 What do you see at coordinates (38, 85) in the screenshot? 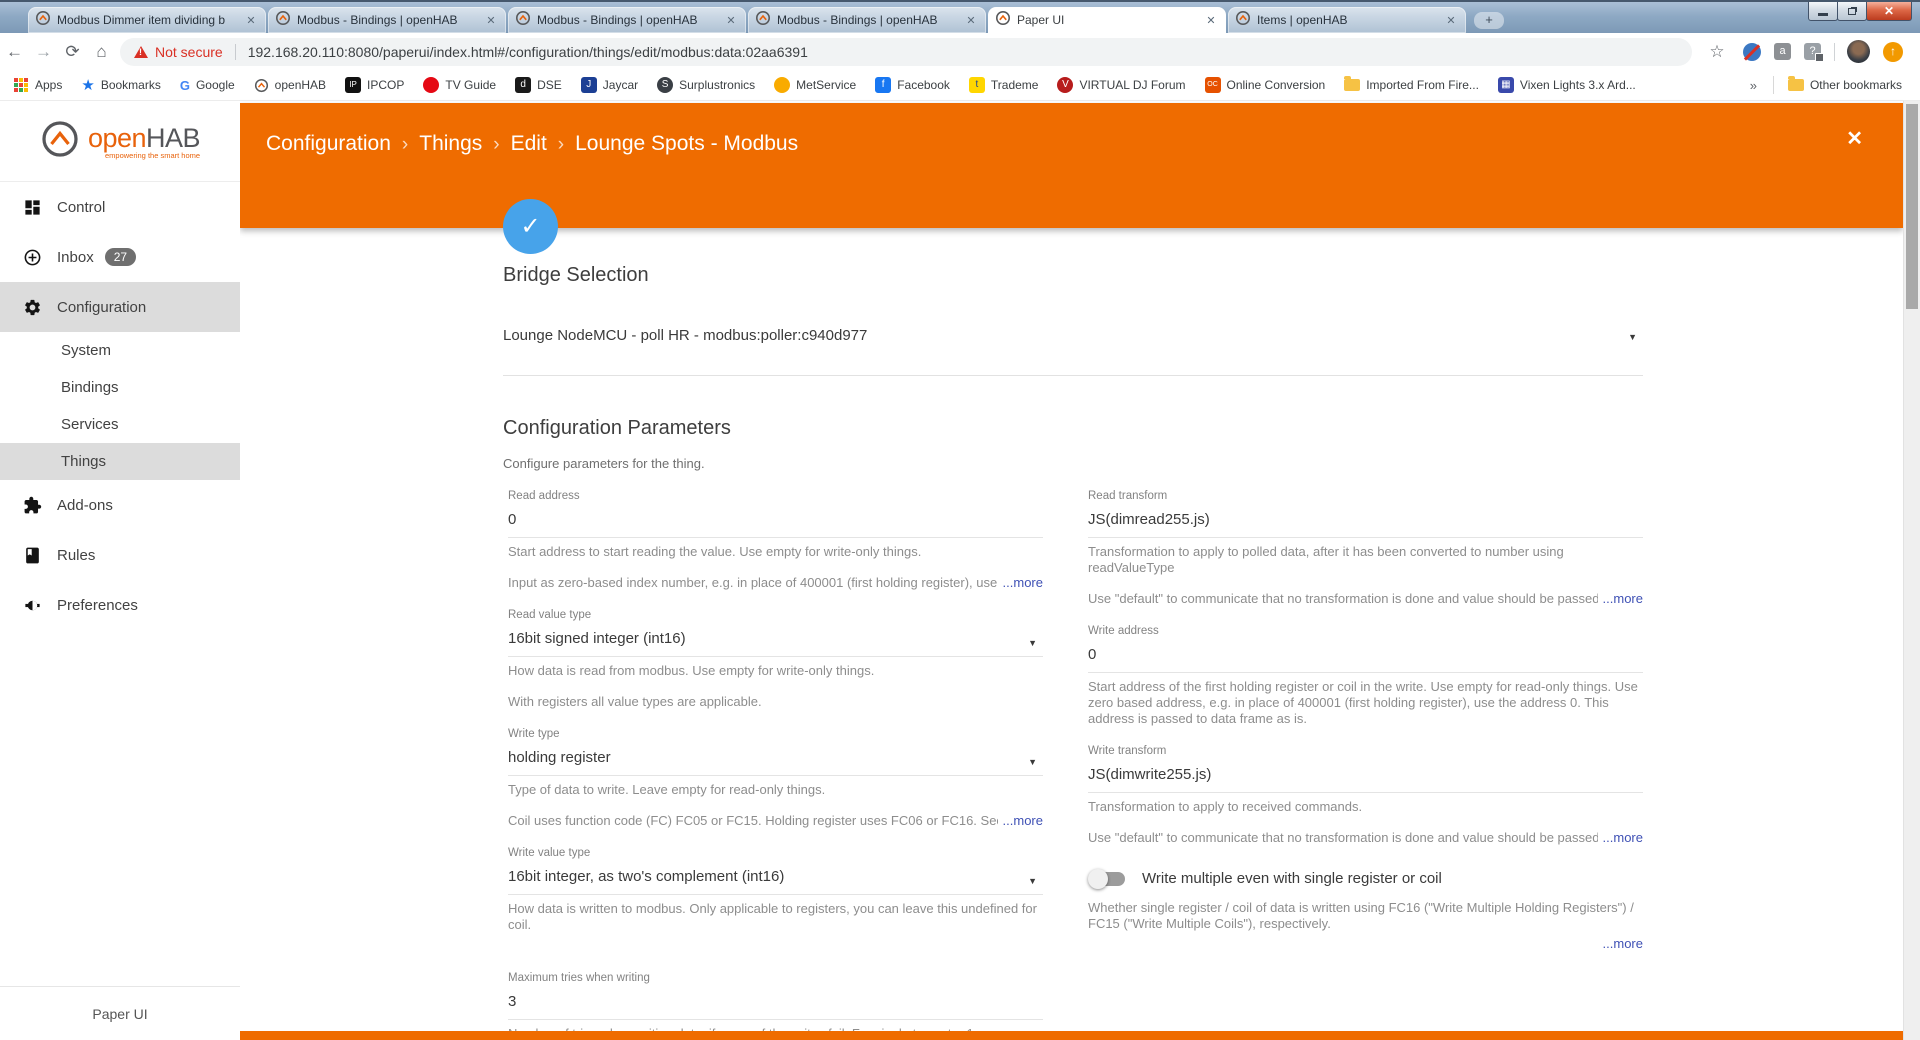
I see `apps-shortcut: Apps` at bounding box center [38, 85].